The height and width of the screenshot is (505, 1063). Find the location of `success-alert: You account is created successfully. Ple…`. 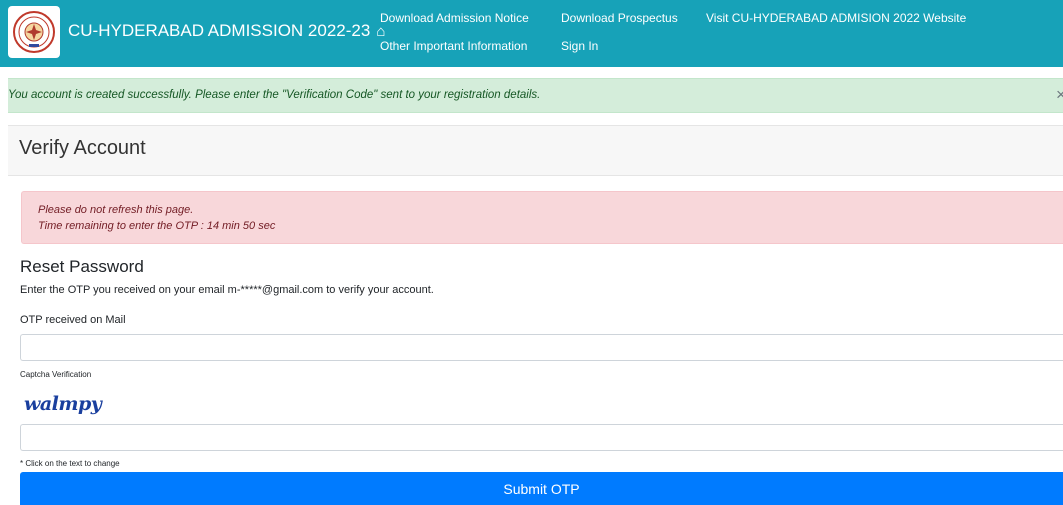

success-alert: You account is created successfully. Ple… is located at coordinates (535, 95).